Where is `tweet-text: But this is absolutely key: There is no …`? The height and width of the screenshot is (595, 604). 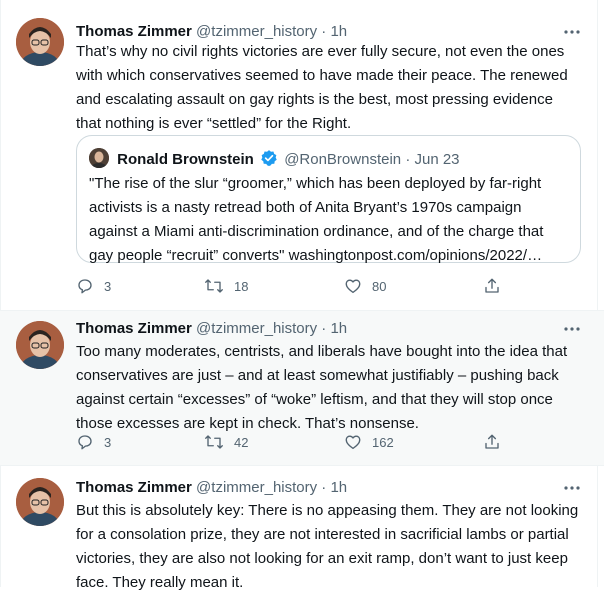
tweet-text: But this is absolutely key: There is no … is located at coordinates (327, 546).